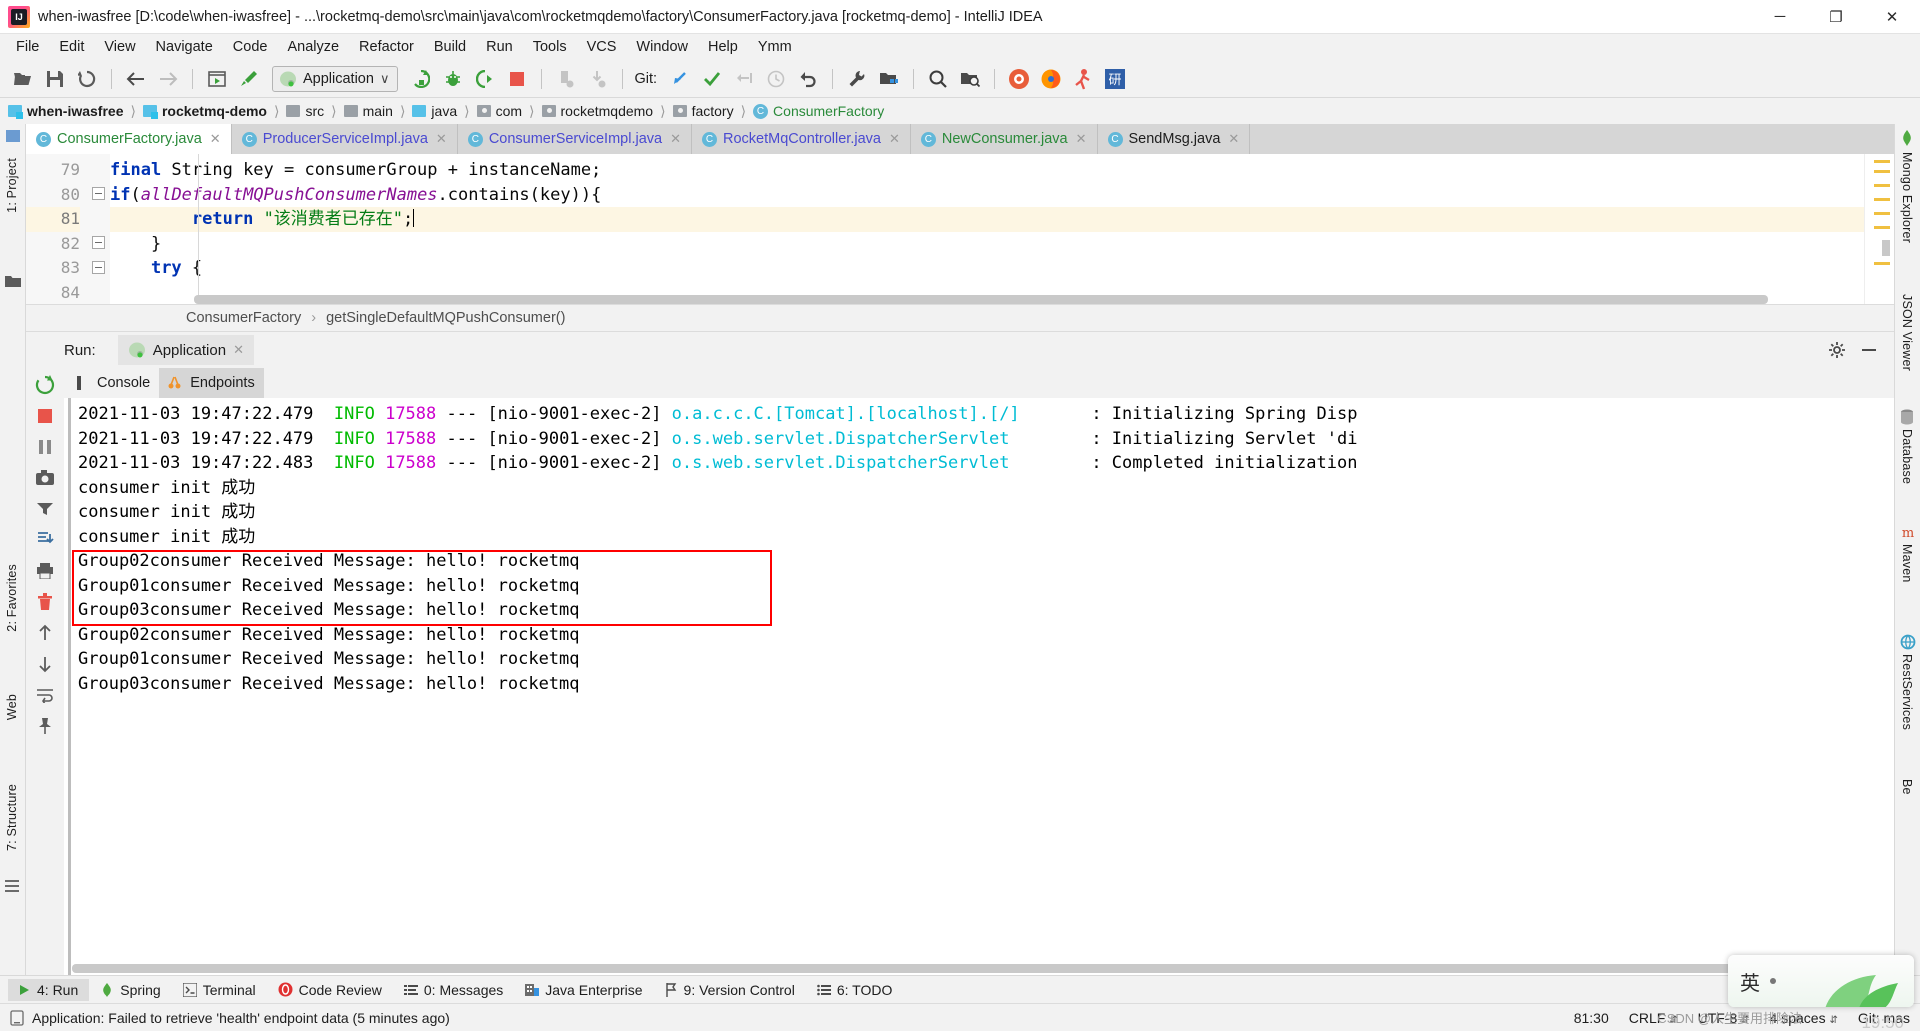 The height and width of the screenshot is (1031, 1920). What do you see at coordinates (1907, 692) in the screenshot?
I see `sidebar-item-restservices: RestServices` at bounding box center [1907, 692].